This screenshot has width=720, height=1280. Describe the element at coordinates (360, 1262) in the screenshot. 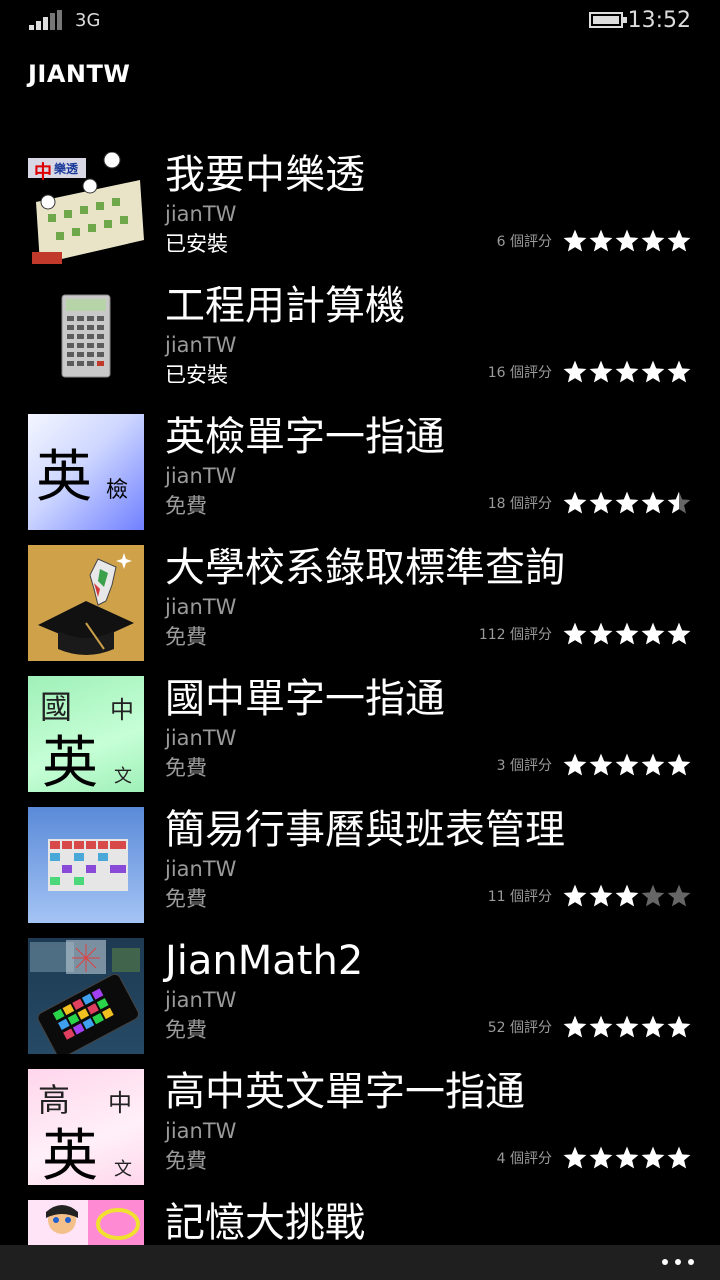

I see `app-bar` at that location.